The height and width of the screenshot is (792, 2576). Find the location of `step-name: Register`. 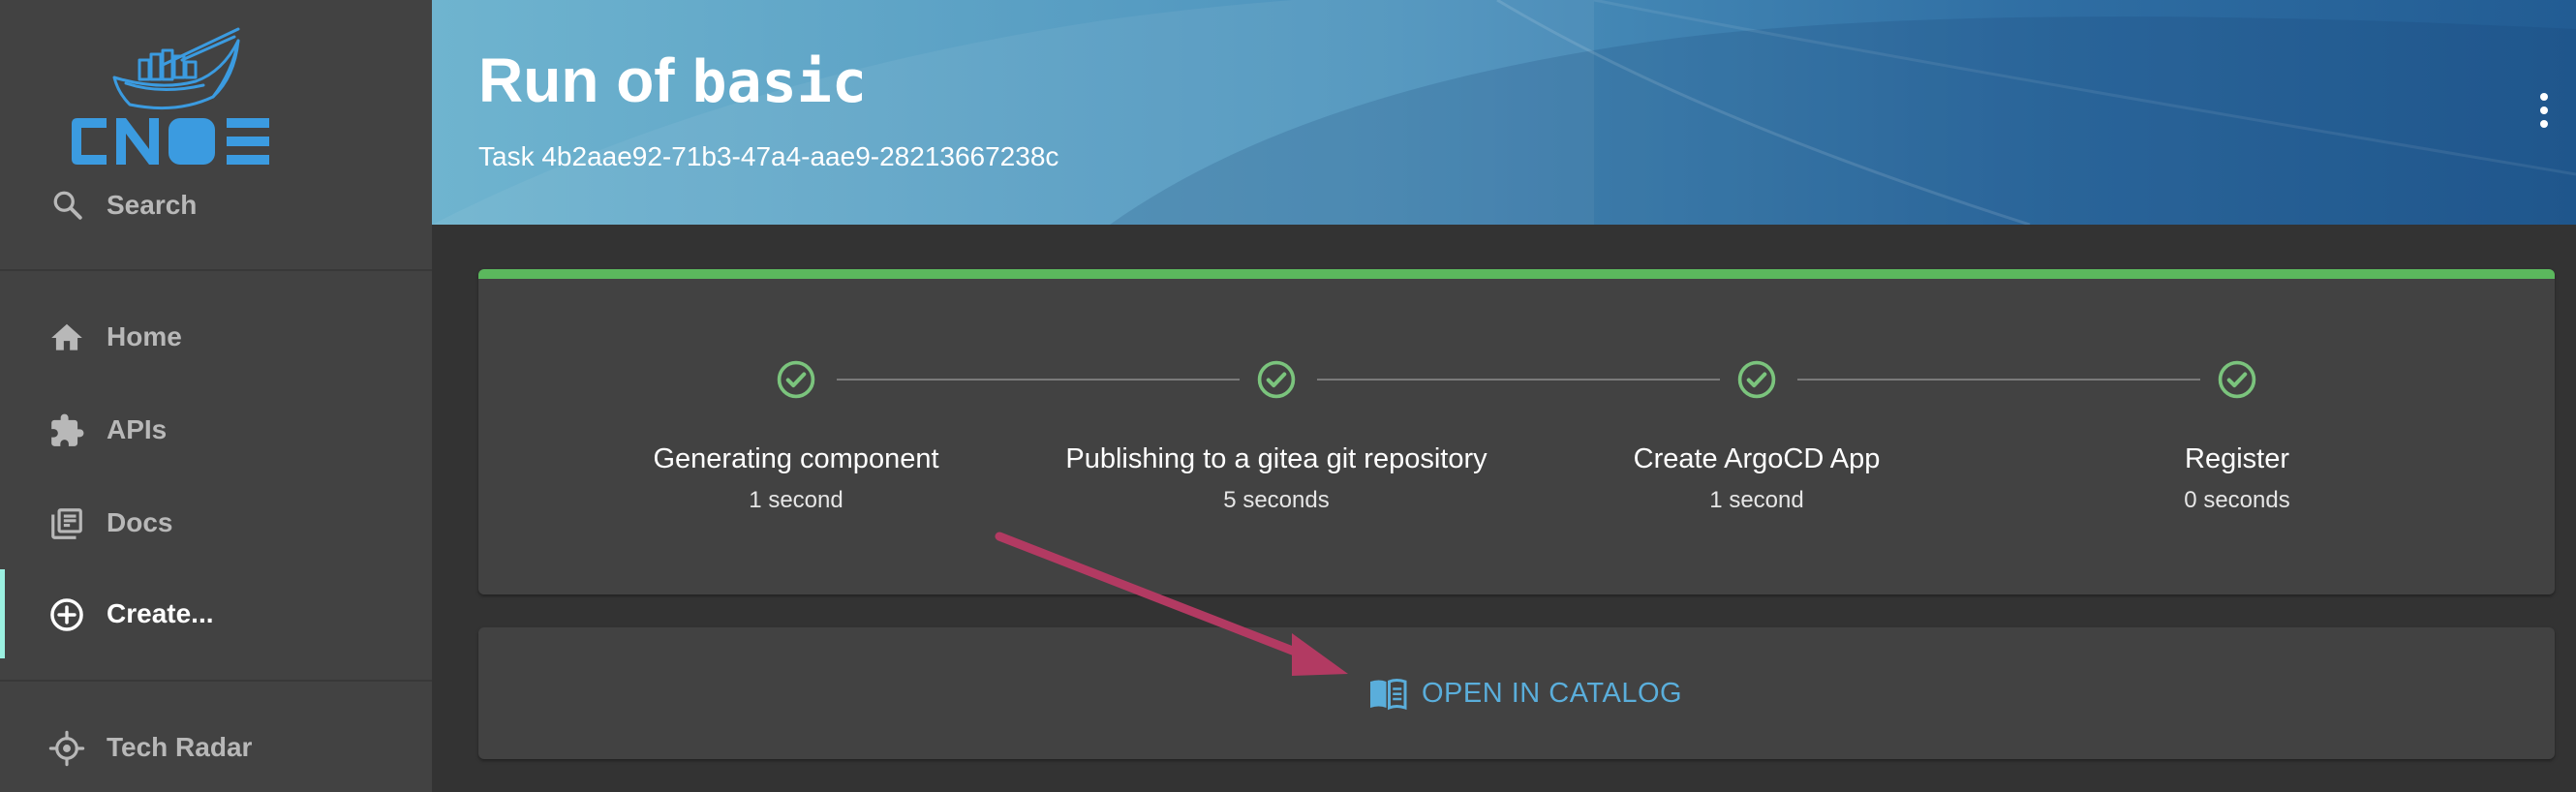

step-name: Register is located at coordinates (2237, 459).